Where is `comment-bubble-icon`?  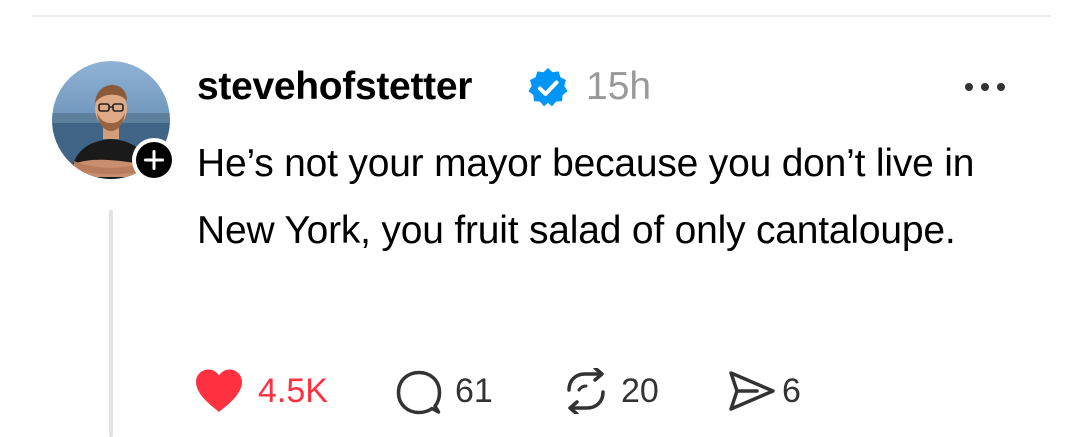 comment-bubble-icon is located at coordinates (419, 392).